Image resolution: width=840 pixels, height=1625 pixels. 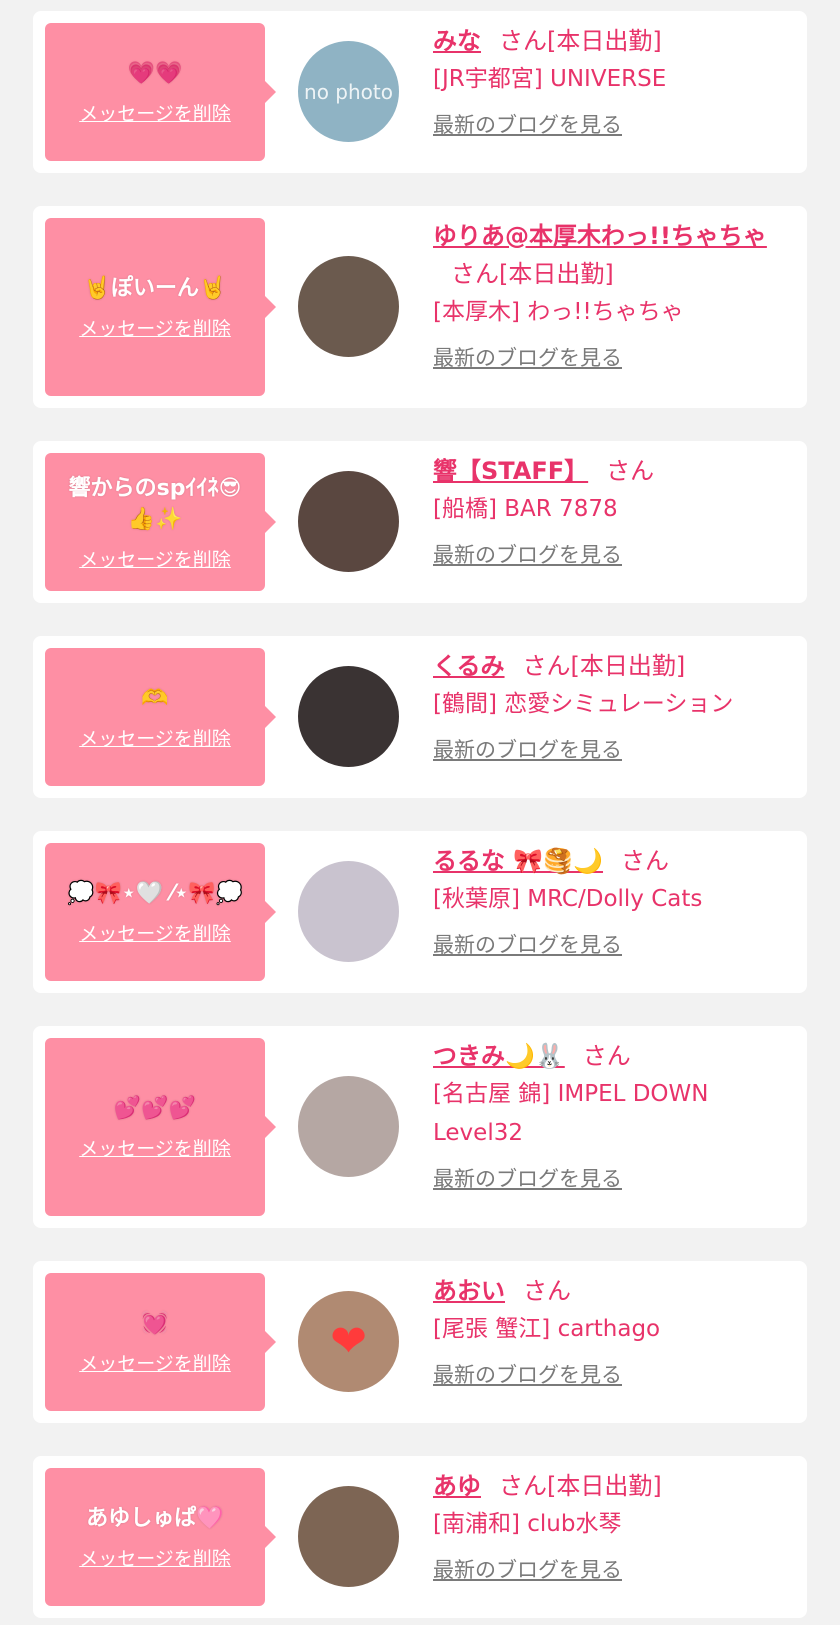 What do you see at coordinates (605, 255) in the screenshot?
I see `name-line: ゆりあ@本厚木わっ!!ちゃちゃさん[本日出勤]` at bounding box center [605, 255].